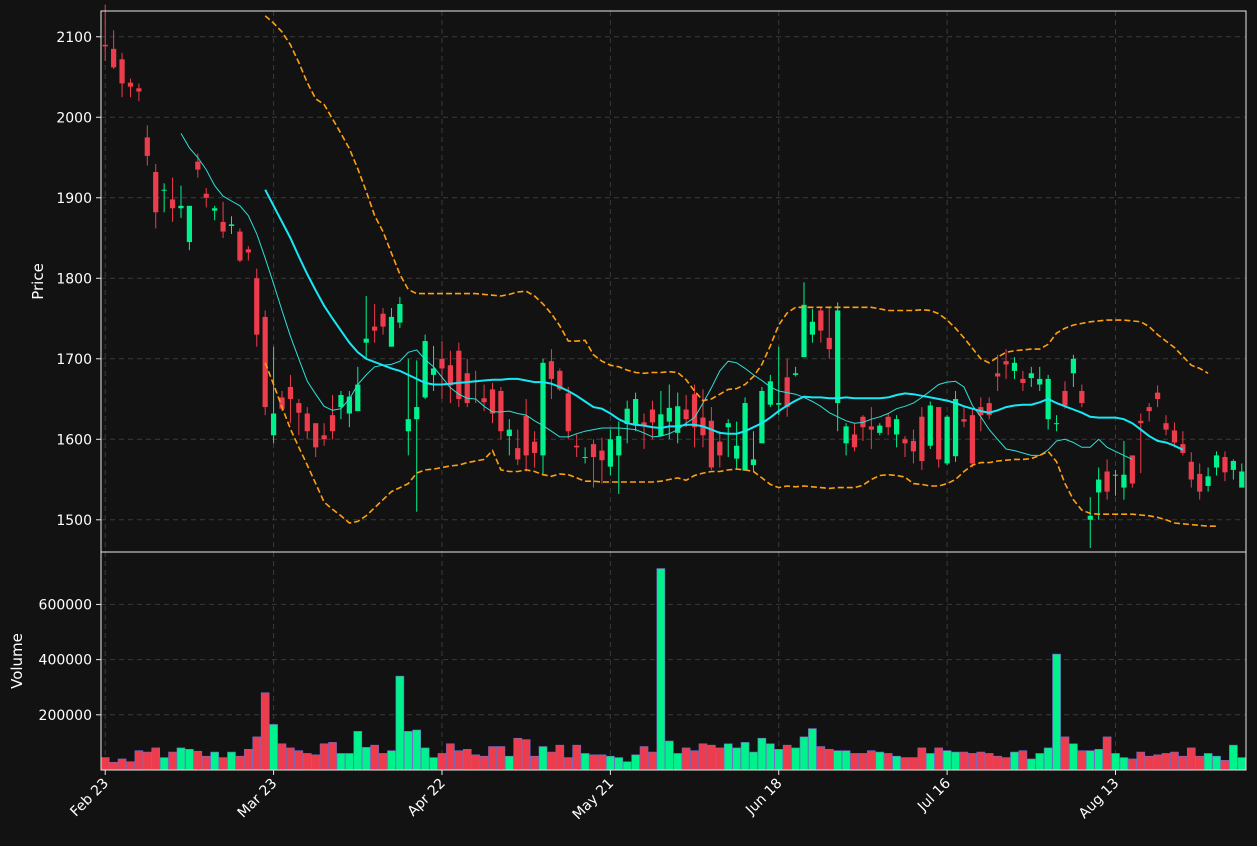 This screenshot has width=1257, height=846. Describe the element at coordinates (74, 38) in the screenshot. I see `price-tick-label: 2100` at that location.